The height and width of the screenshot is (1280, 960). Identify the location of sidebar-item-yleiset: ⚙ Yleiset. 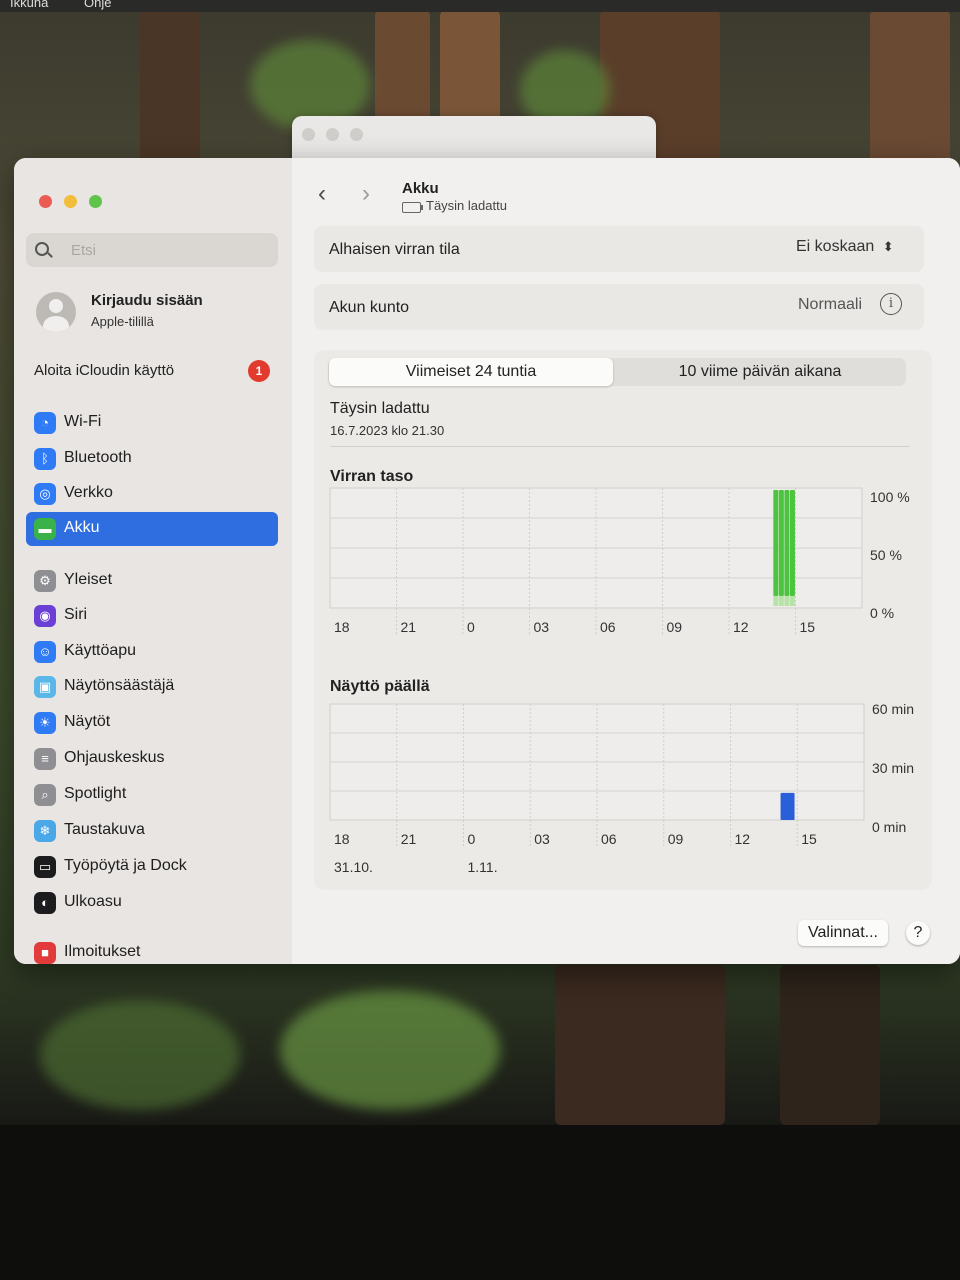
(152, 581).